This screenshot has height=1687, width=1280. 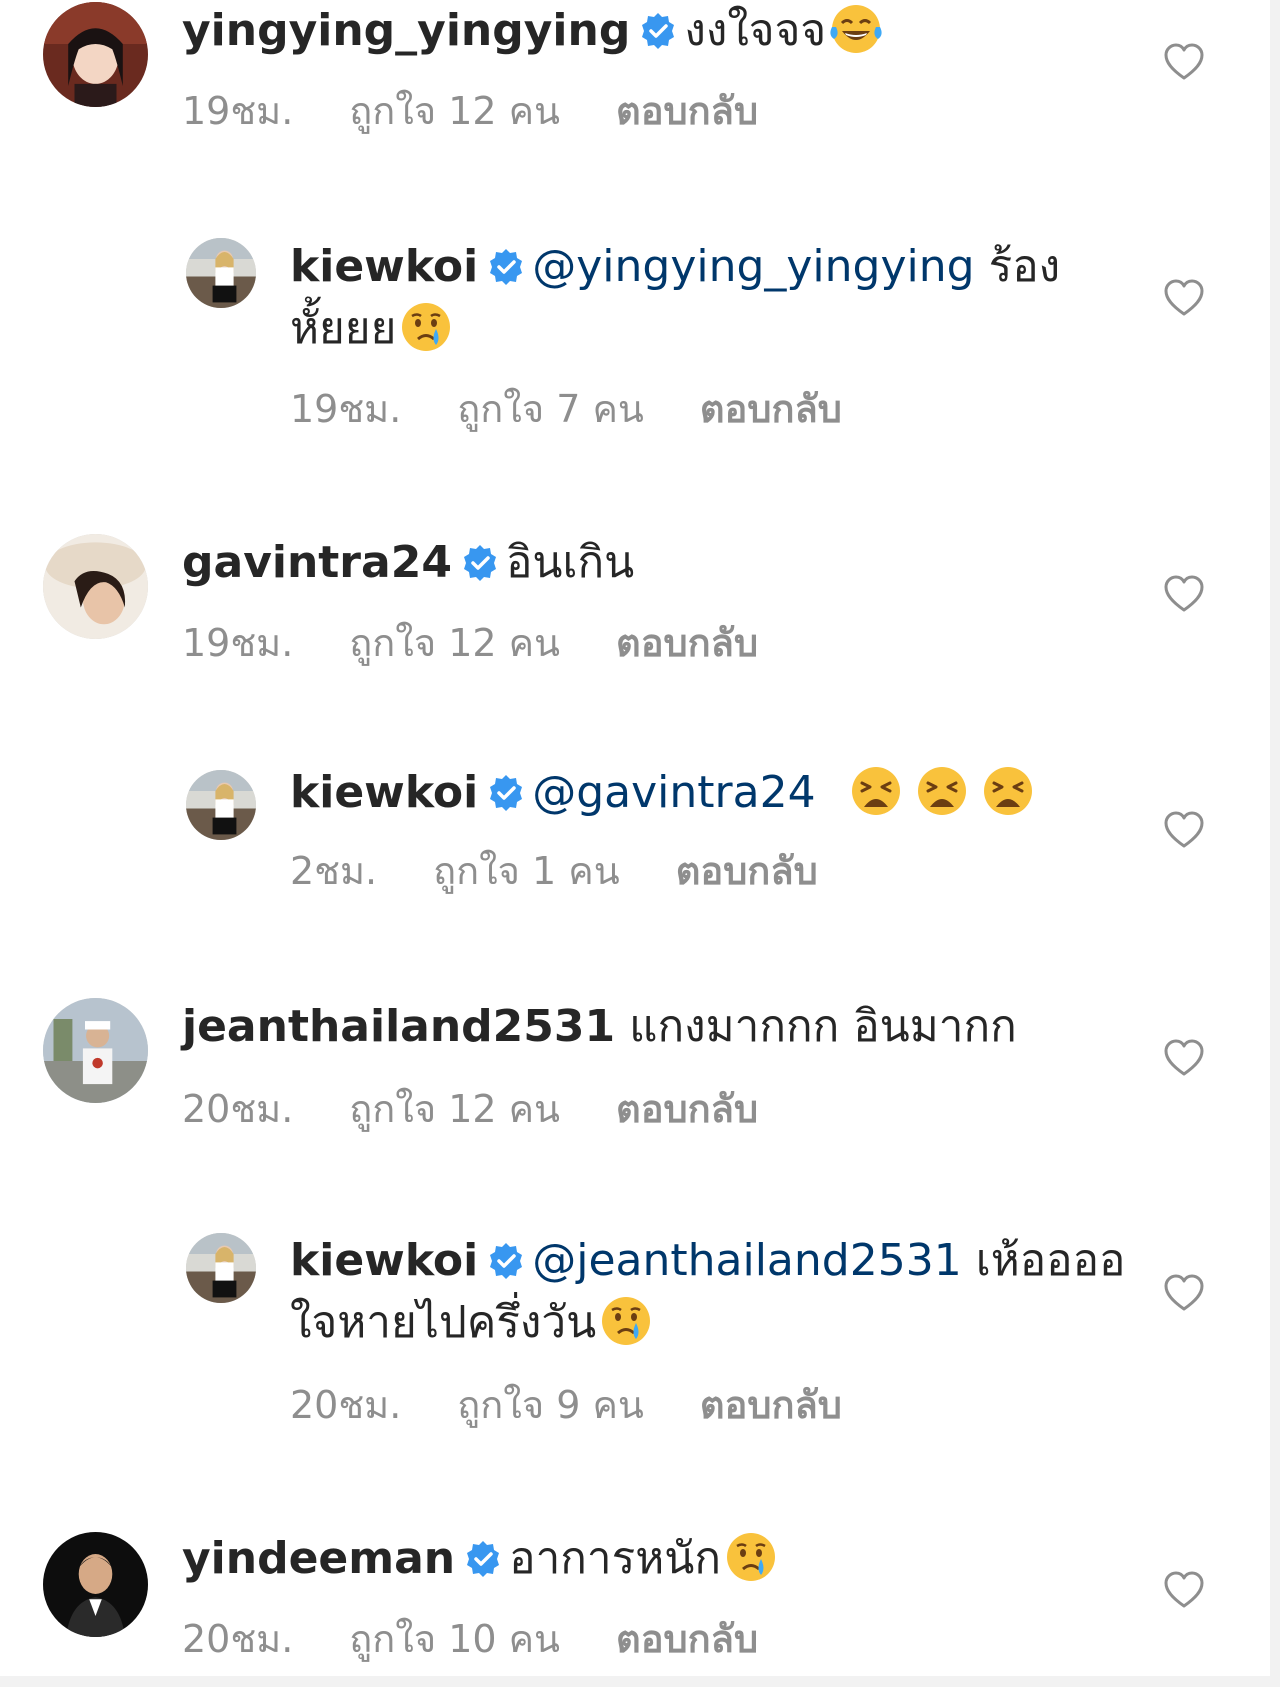 I want to click on comment-likes: ถูกใจ 1 คน, so click(x=526, y=871).